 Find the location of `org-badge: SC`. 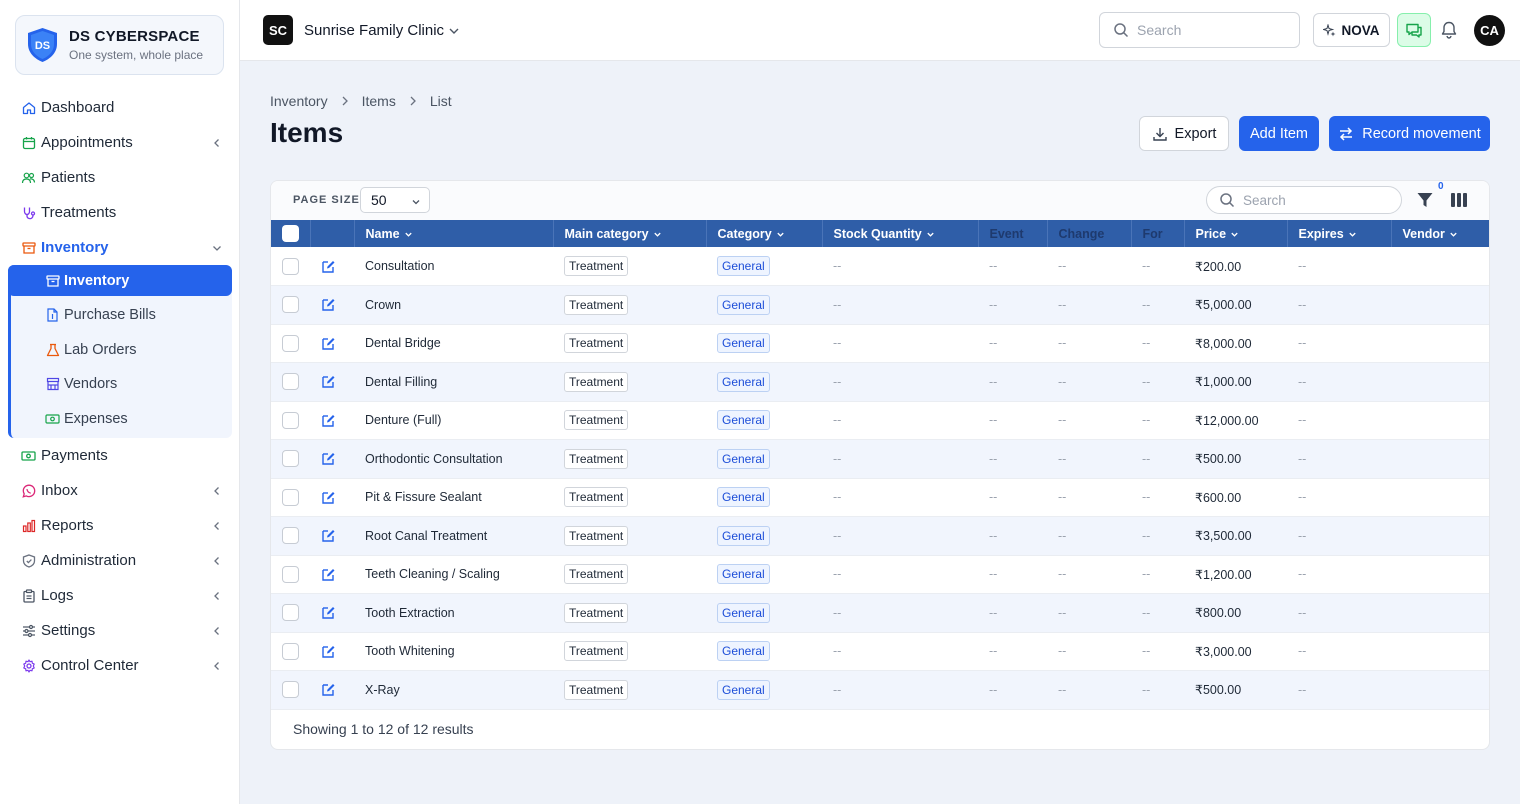

org-badge: SC is located at coordinates (278, 30).